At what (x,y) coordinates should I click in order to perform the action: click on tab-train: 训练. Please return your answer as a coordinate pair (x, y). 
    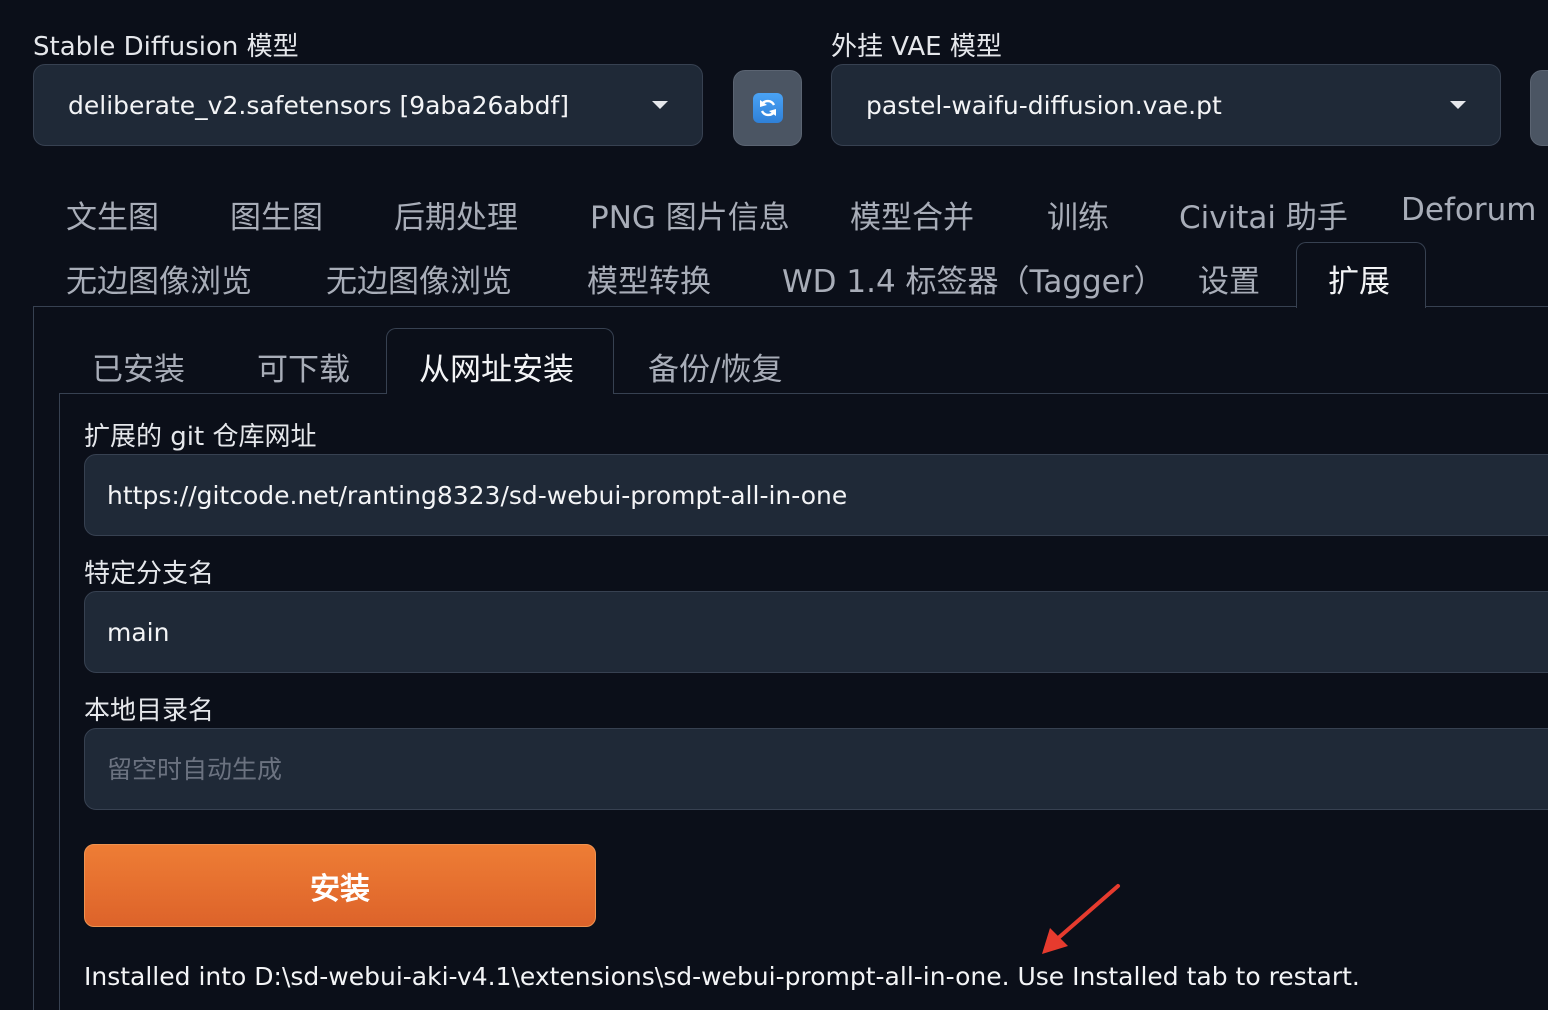
    Looking at the image, I should click on (1078, 214).